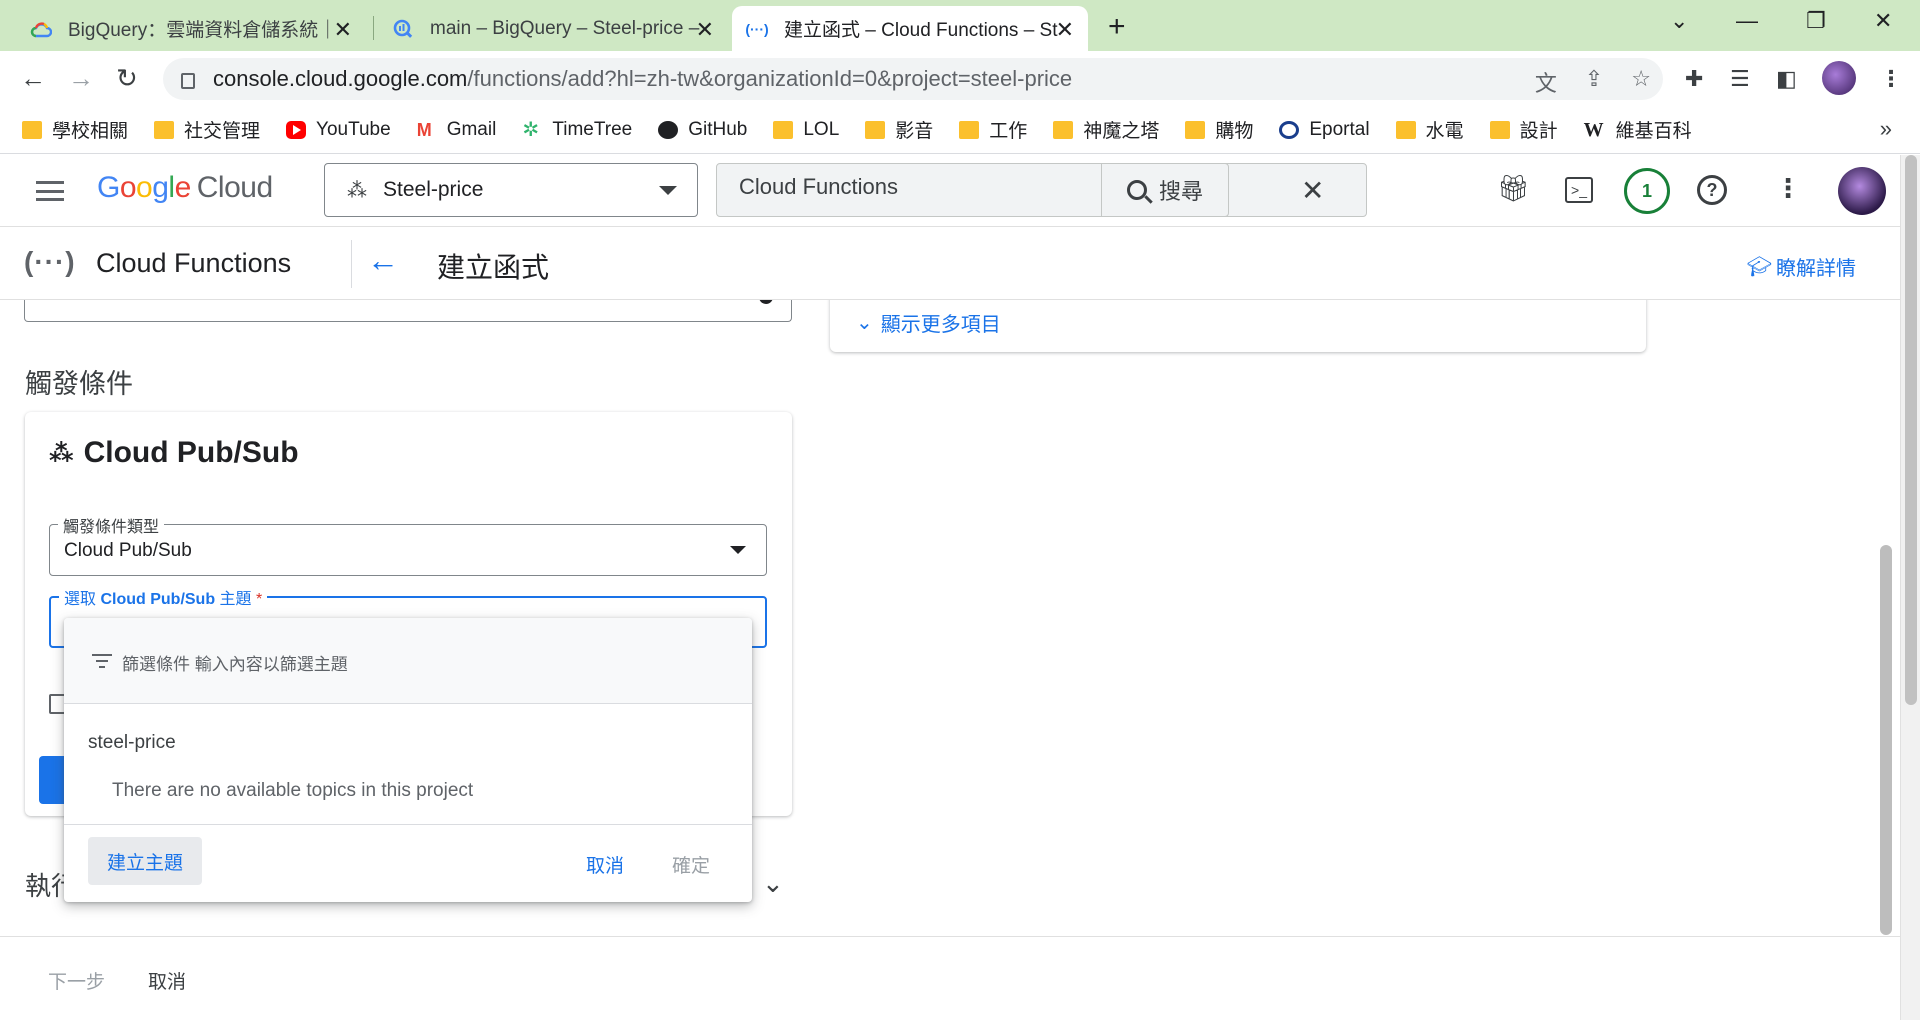 The image size is (1920, 1020). What do you see at coordinates (408, 661) in the screenshot?
I see `topic-filter: 篩選條件 輸入內容以篩選主題` at bounding box center [408, 661].